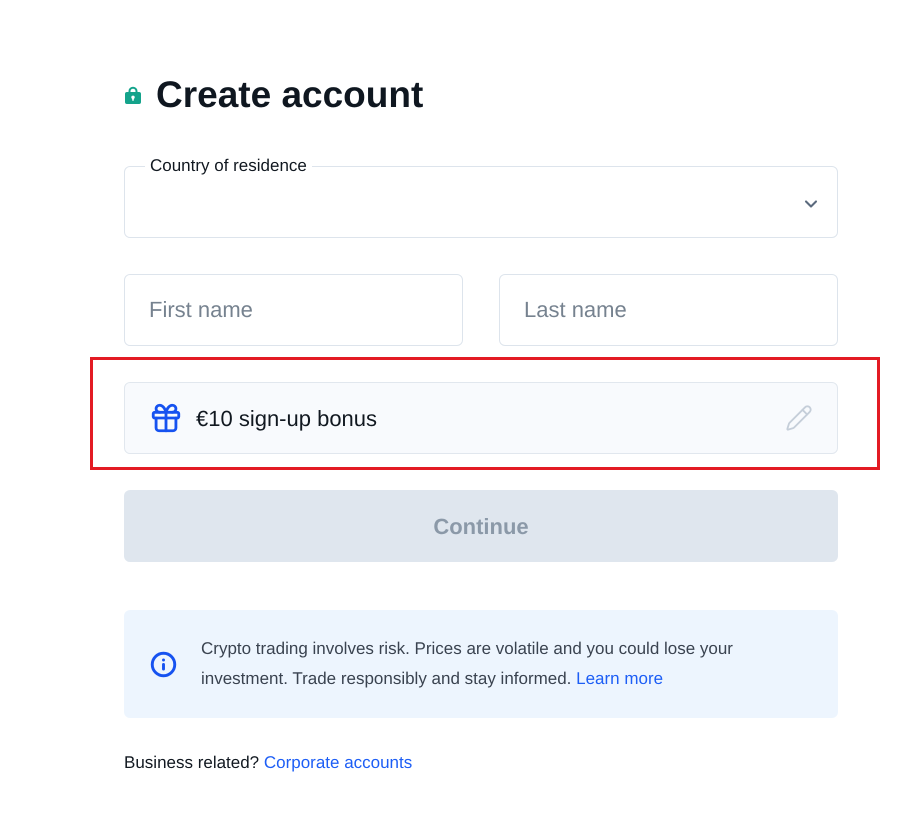  Describe the element at coordinates (668, 310) in the screenshot. I see `name-input: Last name` at that location.